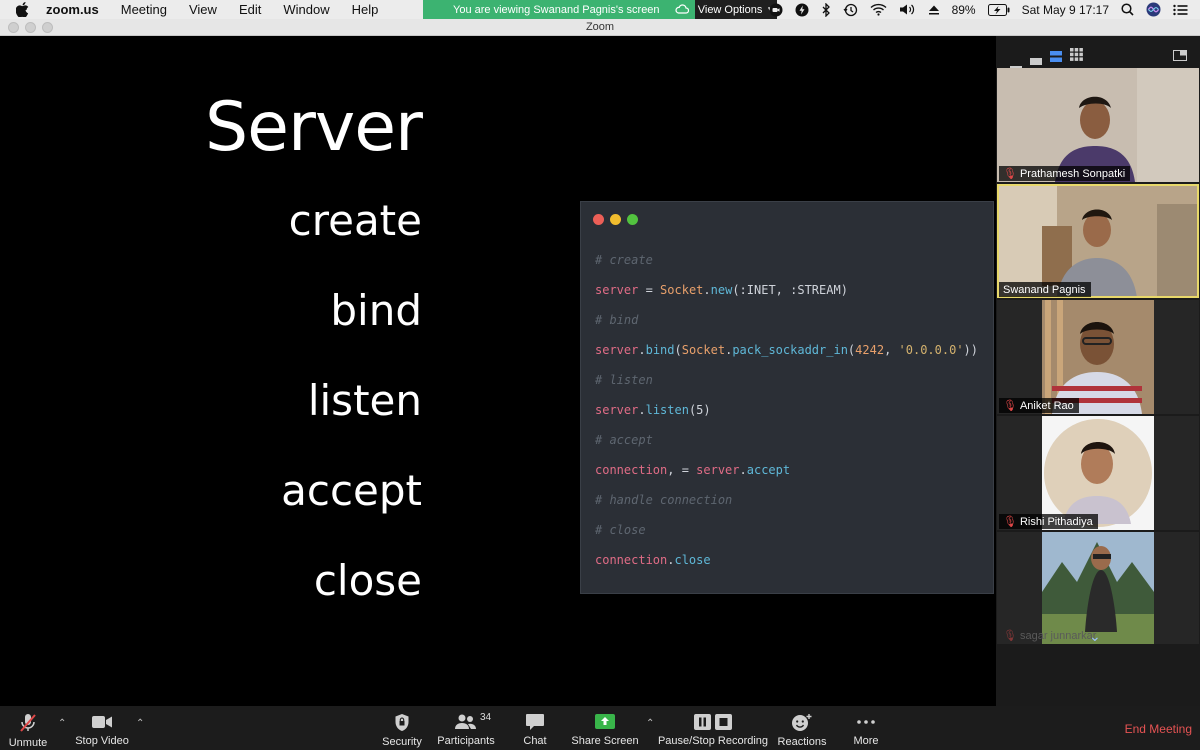 The height and width of the screenshot is (750, 1200). I want to click on pause-stop-icons, so click(713, 722).